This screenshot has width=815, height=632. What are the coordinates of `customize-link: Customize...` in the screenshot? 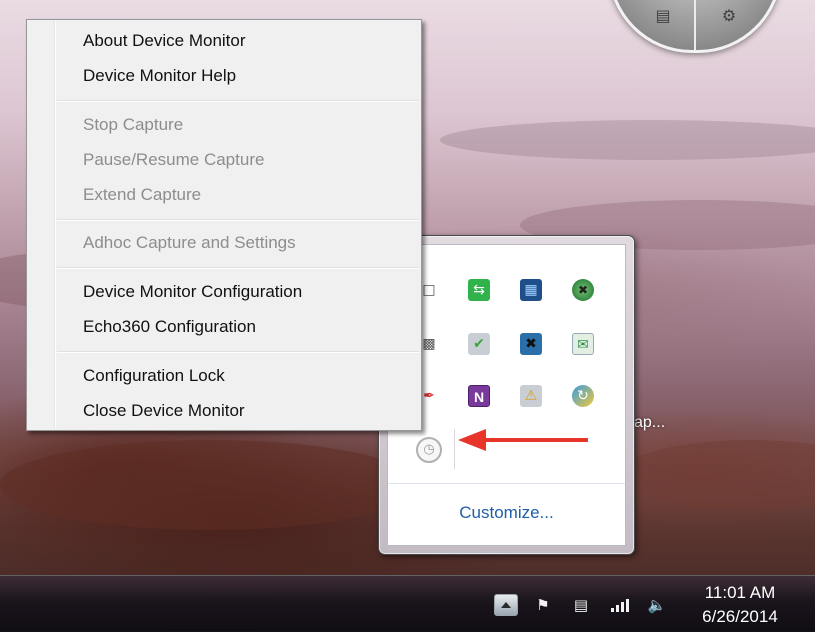 It's located at (506, 513).